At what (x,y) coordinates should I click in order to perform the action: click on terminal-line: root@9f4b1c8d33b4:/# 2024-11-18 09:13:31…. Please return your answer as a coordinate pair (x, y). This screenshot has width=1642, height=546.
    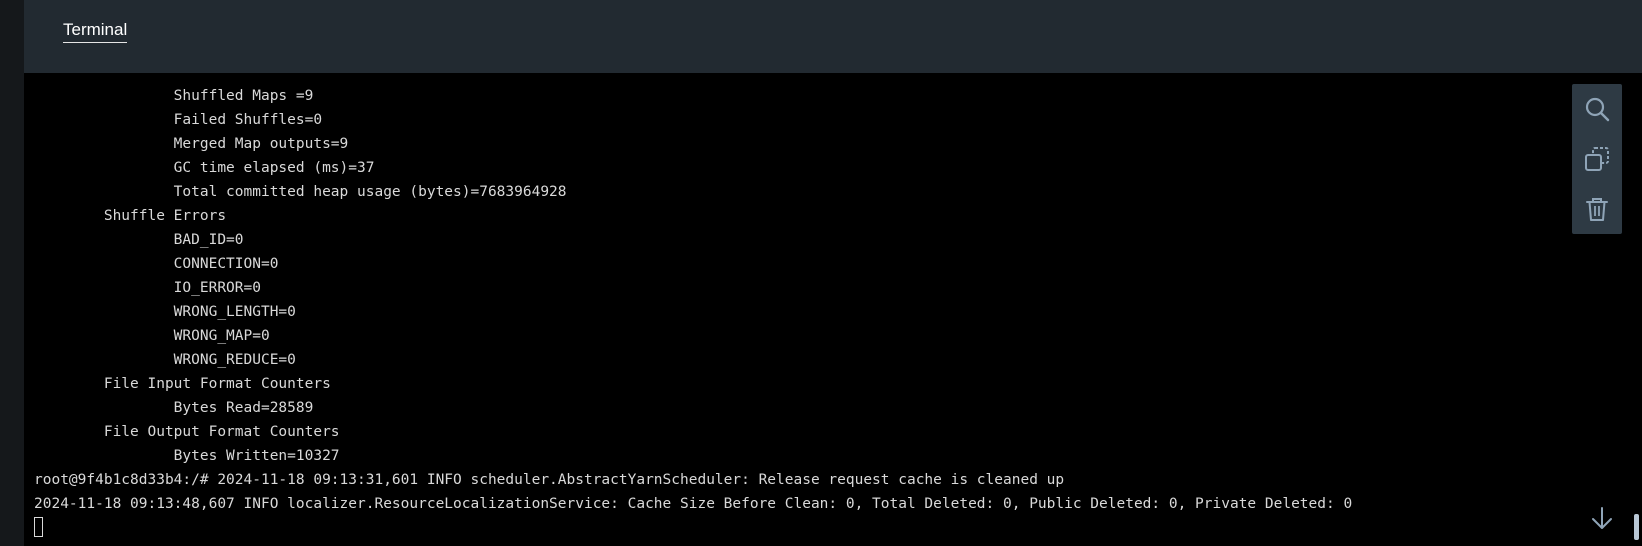
    Looking at the image, I should click on (549, 480).